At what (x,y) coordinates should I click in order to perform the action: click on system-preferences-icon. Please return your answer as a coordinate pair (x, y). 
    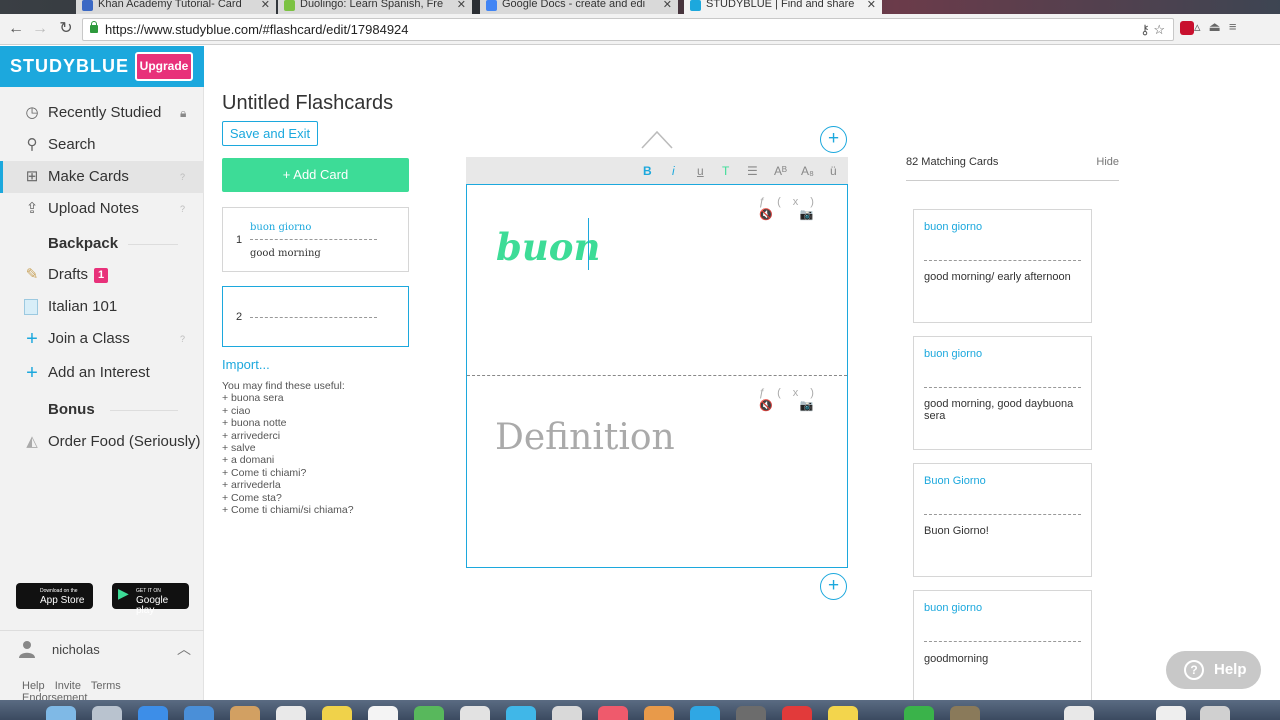
    Looking at the image, I should click on (751, 713).